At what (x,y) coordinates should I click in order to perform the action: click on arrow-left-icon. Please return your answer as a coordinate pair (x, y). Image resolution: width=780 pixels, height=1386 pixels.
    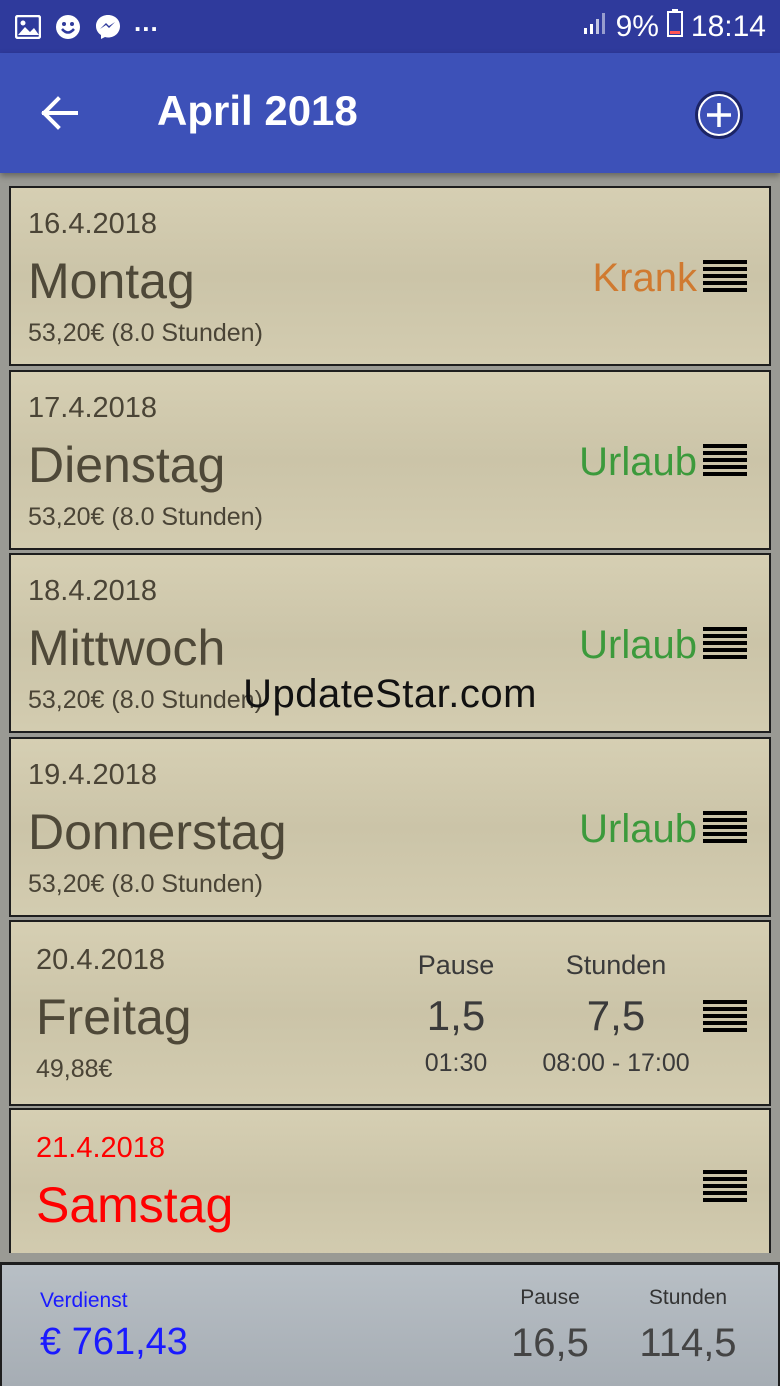
    Looking at the image, I should click on (59, 113).